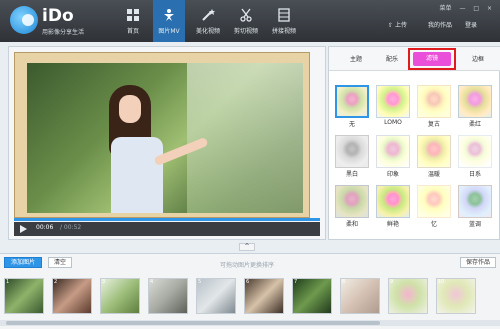  What do you see at coordinates (120, 296) in the screenshot?
I see `thumbnail: 3` at bounding box center [120, 296].